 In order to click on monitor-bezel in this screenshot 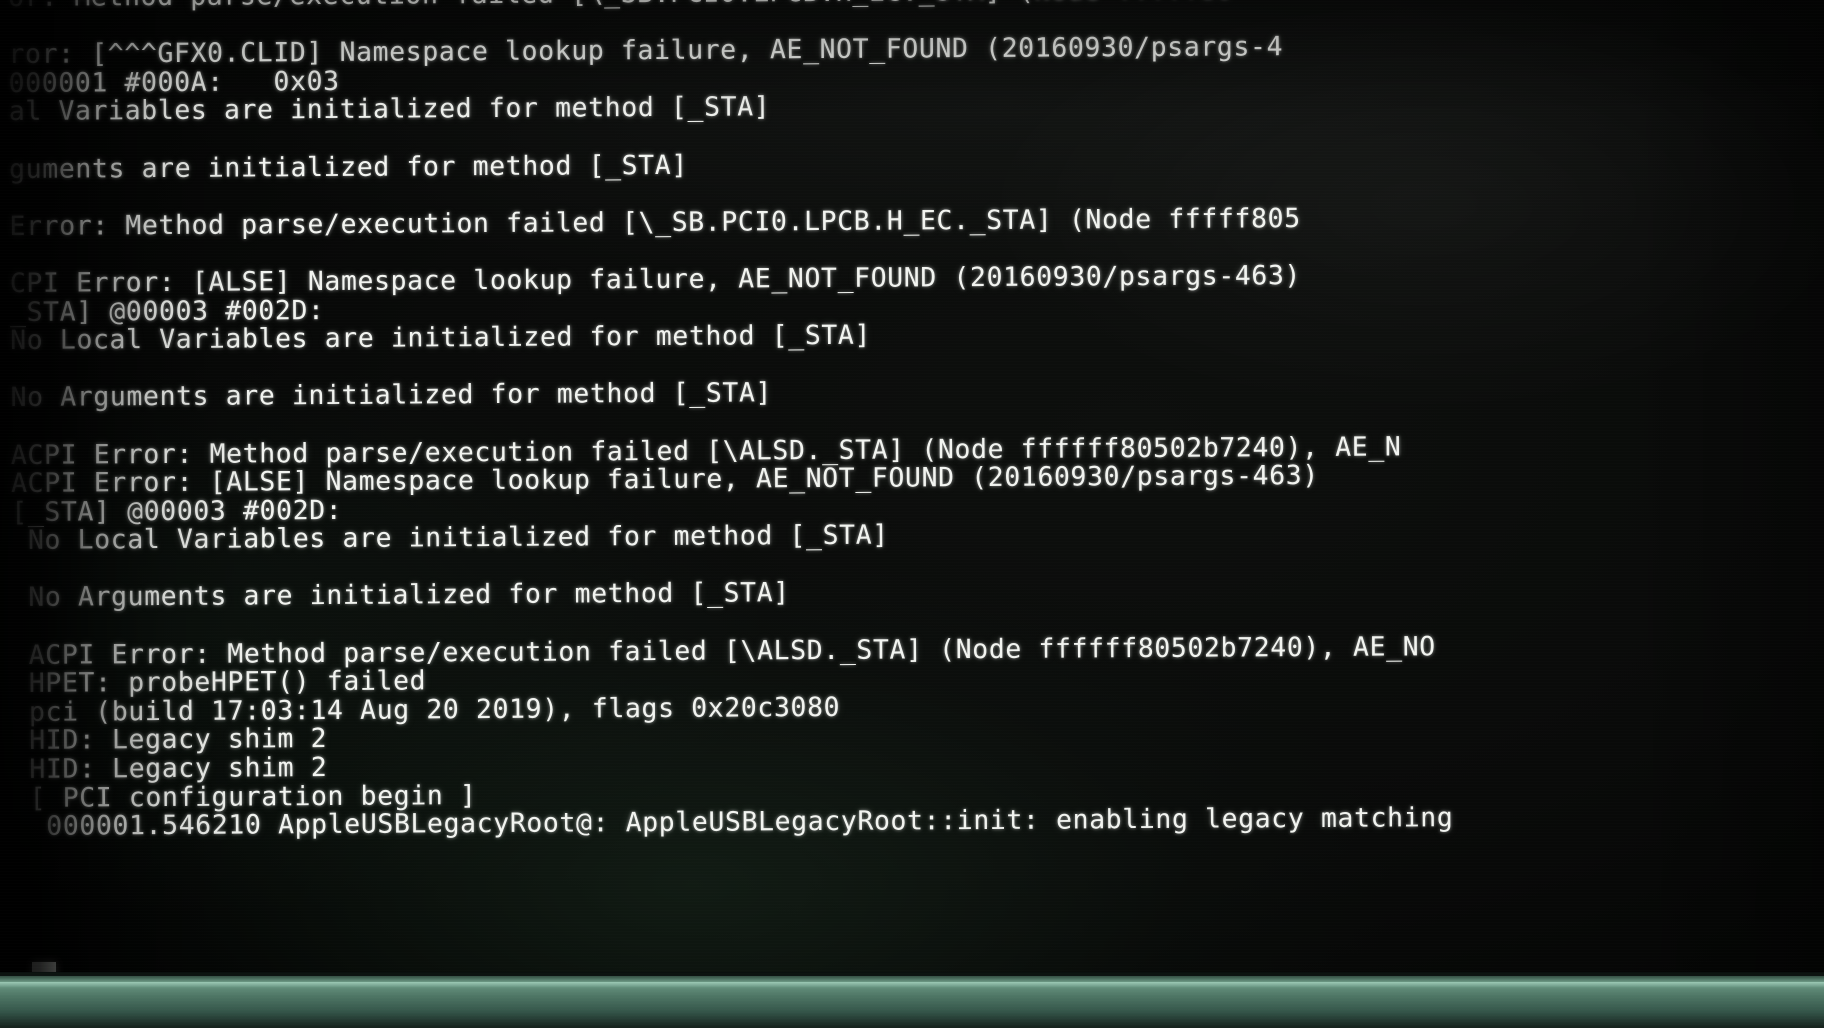, I will do `click(912, 1000)`.